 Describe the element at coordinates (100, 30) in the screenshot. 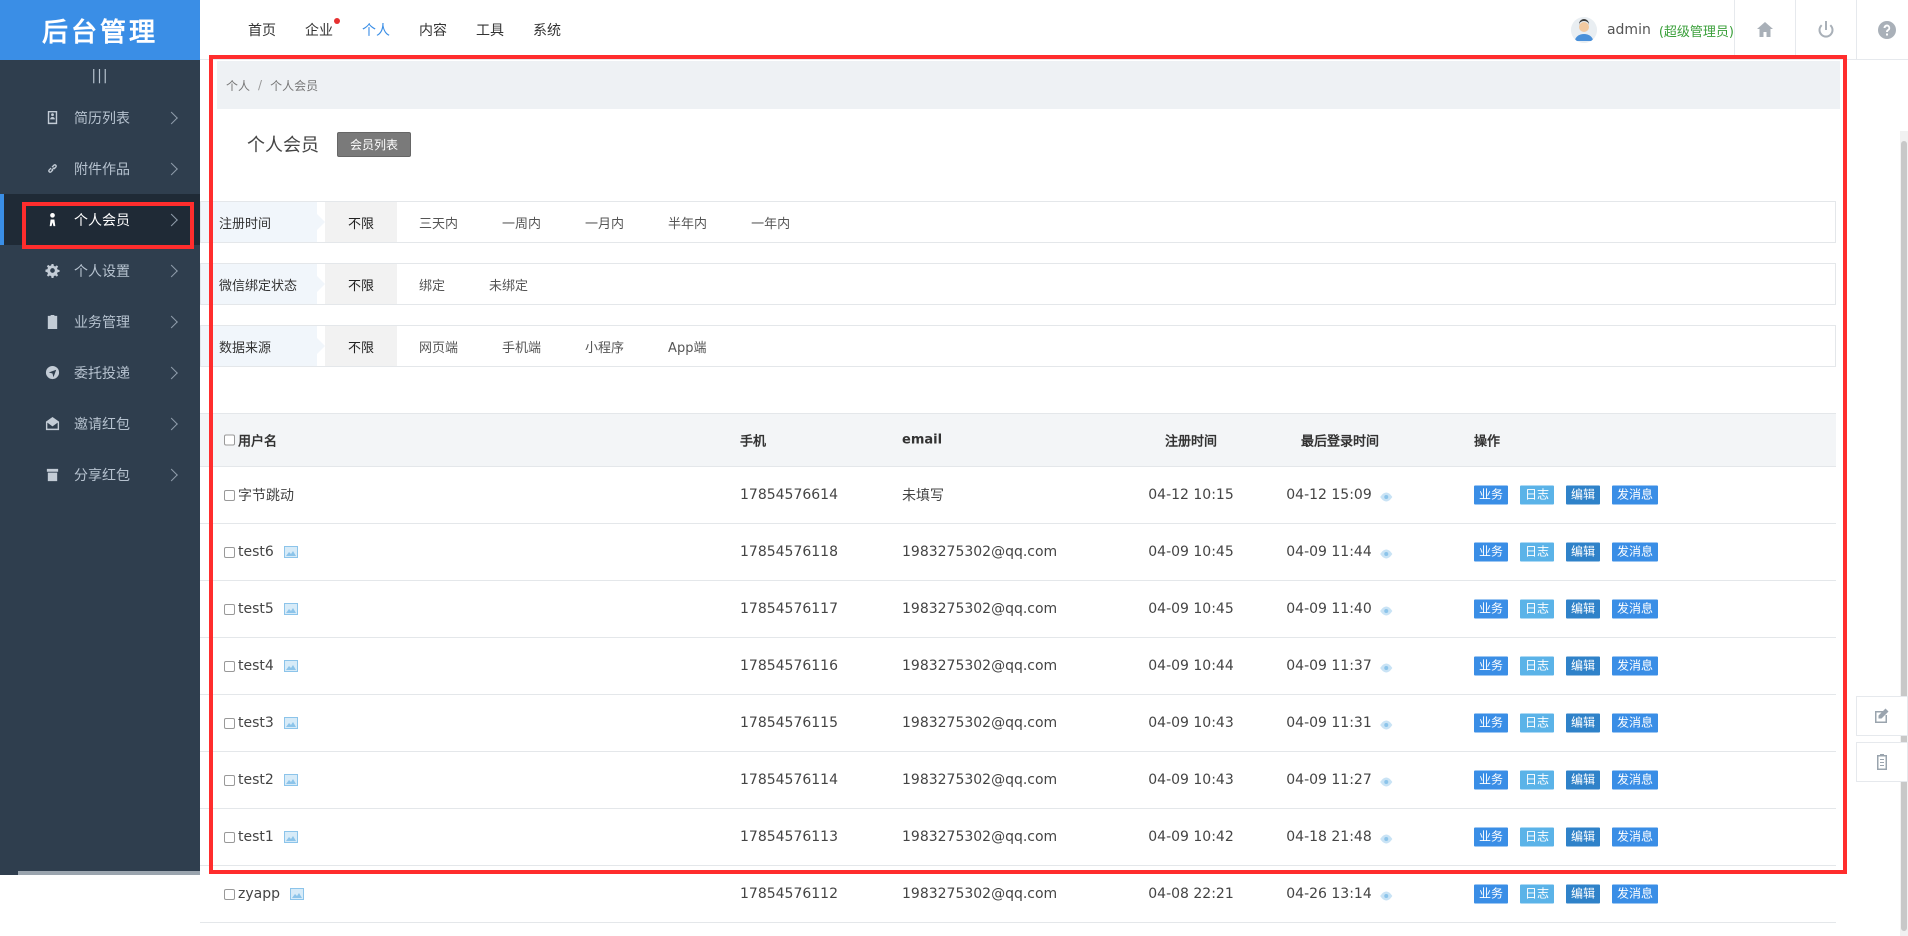

I see `app-logo: 后台管理` at that location.